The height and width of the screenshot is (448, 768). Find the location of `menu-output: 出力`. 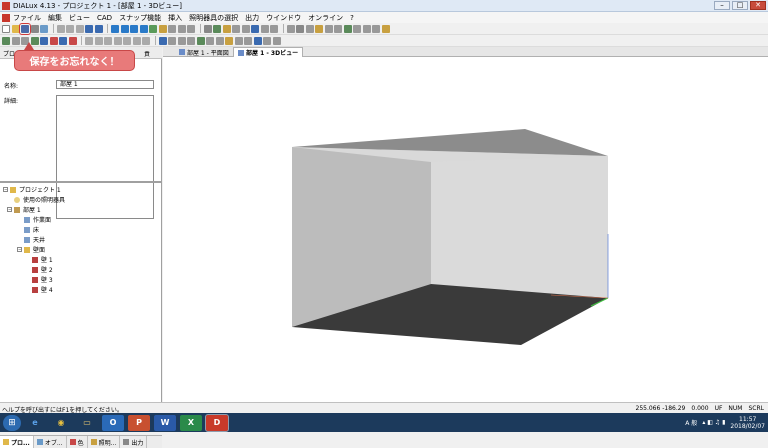

menu-output: 出力 is located at coordinates (252, 18).